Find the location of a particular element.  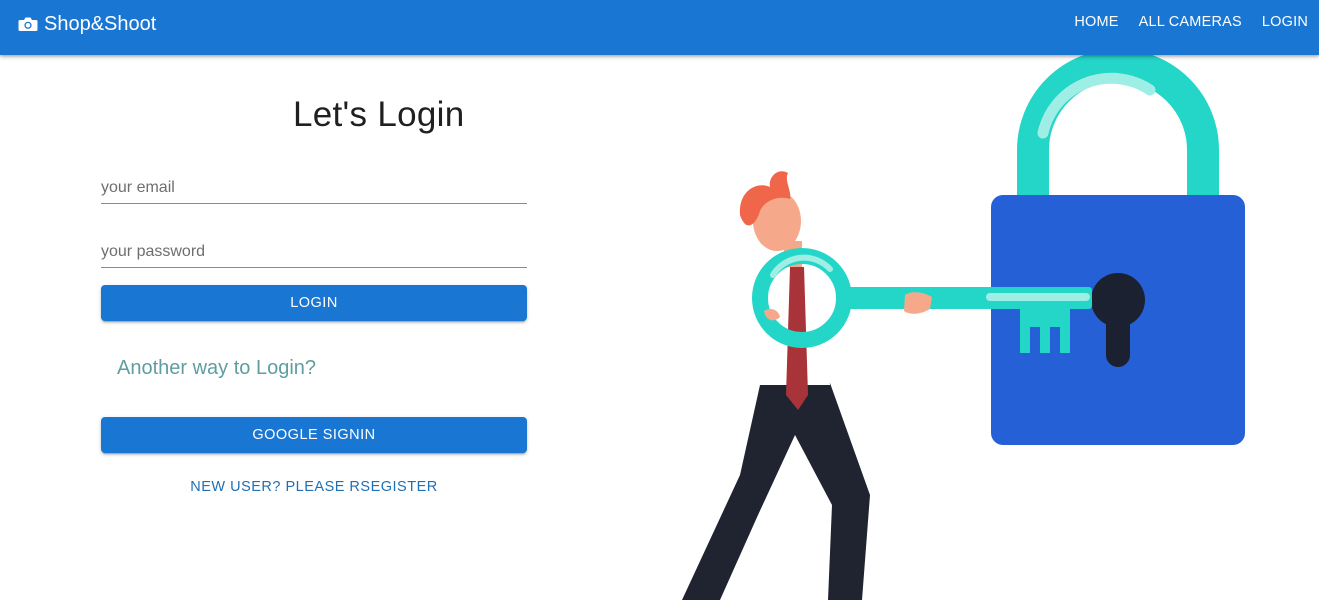

password-field-wrapper is located at coordinates (314, 252).